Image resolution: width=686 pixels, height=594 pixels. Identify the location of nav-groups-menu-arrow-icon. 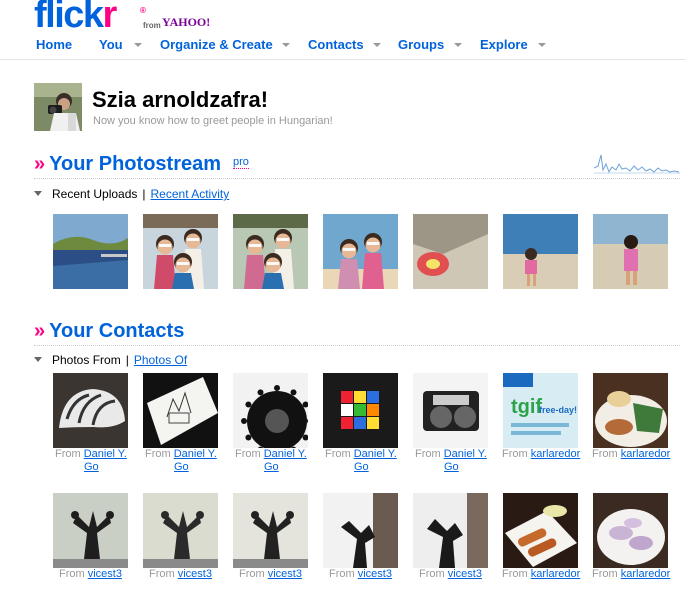
(458, 45).